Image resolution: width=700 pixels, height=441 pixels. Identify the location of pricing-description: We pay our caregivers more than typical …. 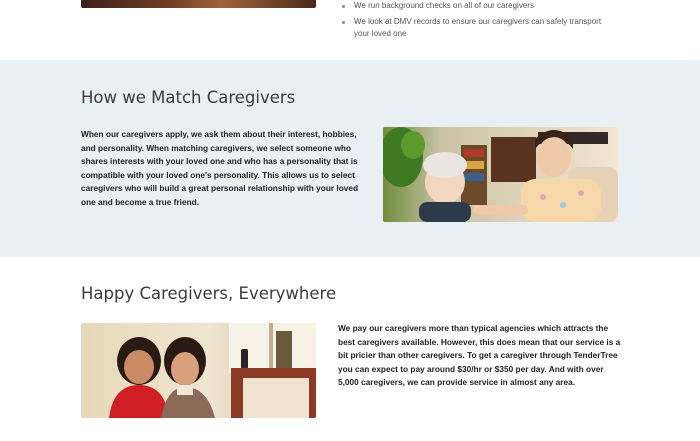
(479, 355).